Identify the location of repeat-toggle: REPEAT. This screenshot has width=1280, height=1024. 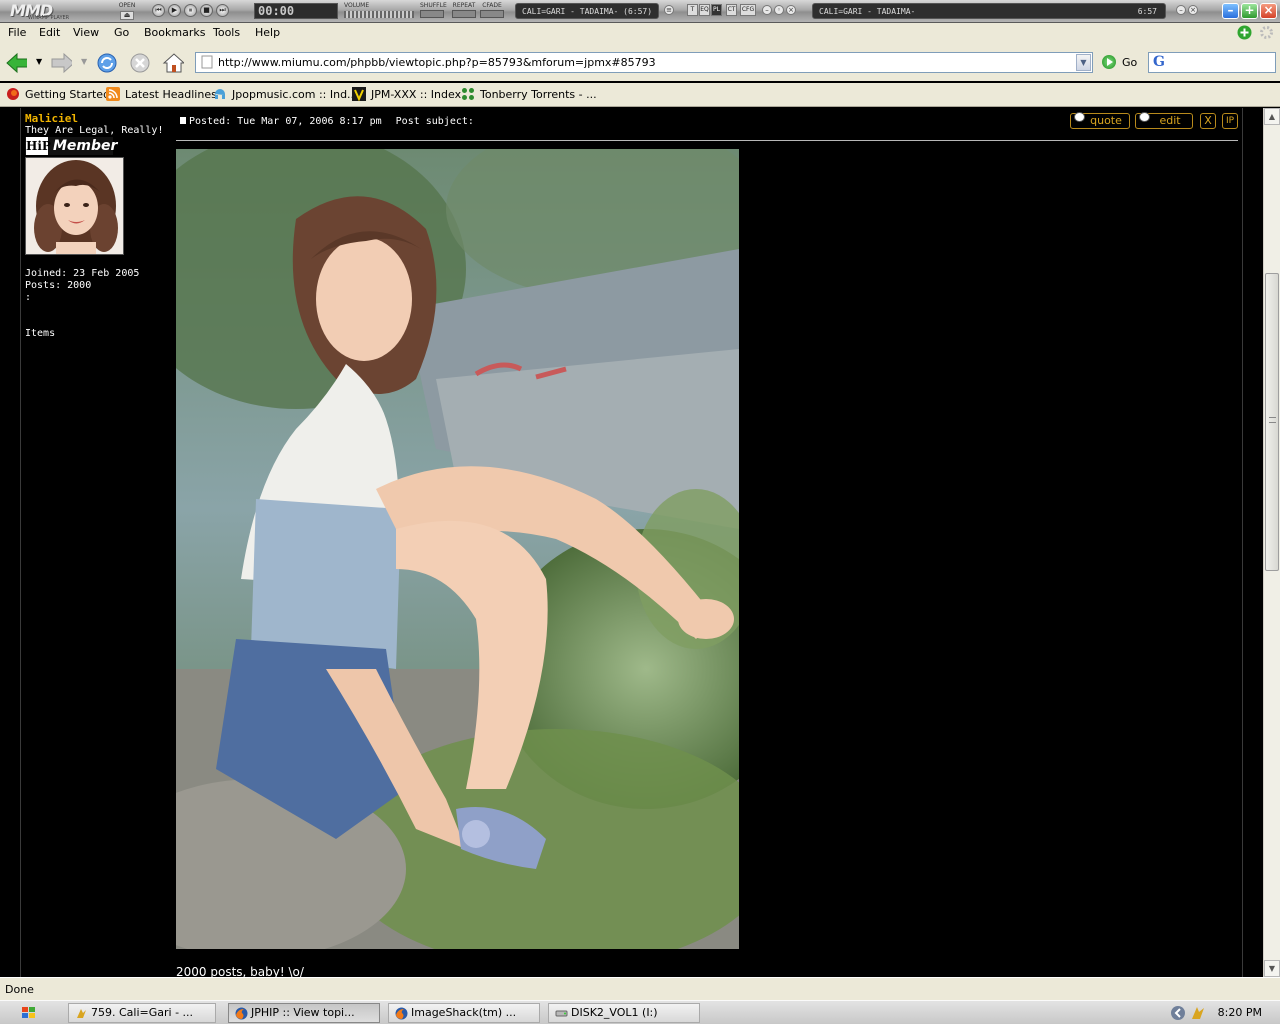
(464, 10).